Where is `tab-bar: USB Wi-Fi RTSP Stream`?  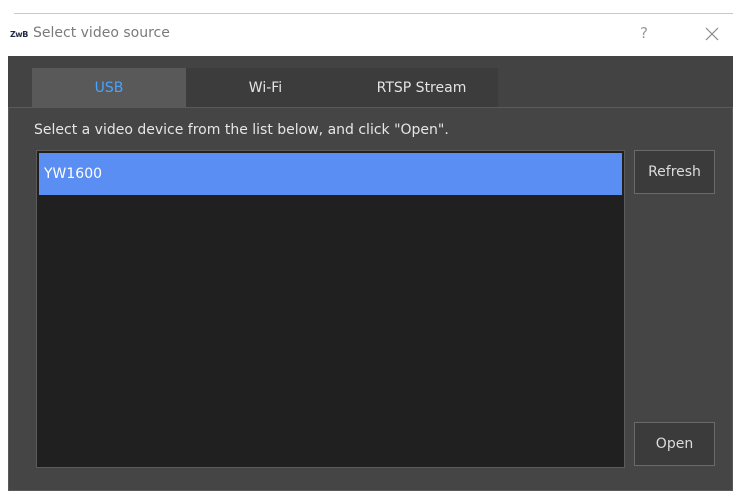
tab-bar: USB Wi-Fi RTSP Stream is located at coordinates (265, 87).